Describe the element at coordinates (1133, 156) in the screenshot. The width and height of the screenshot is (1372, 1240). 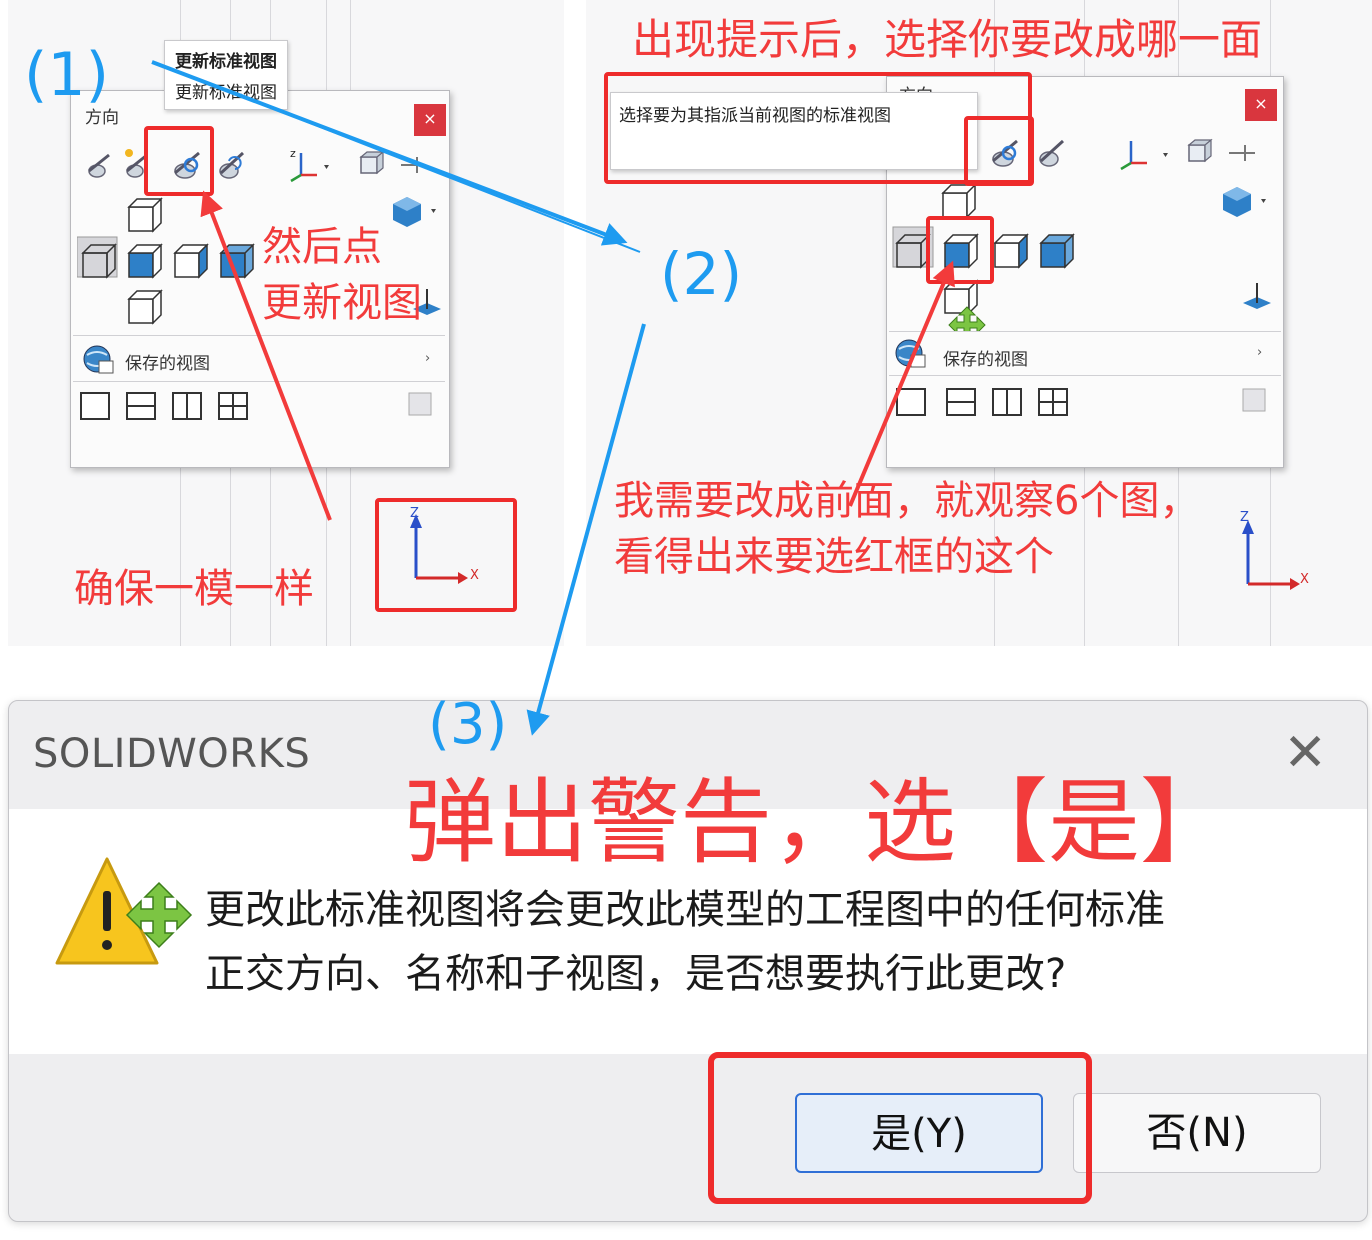
I see `triad-icon` at that location.